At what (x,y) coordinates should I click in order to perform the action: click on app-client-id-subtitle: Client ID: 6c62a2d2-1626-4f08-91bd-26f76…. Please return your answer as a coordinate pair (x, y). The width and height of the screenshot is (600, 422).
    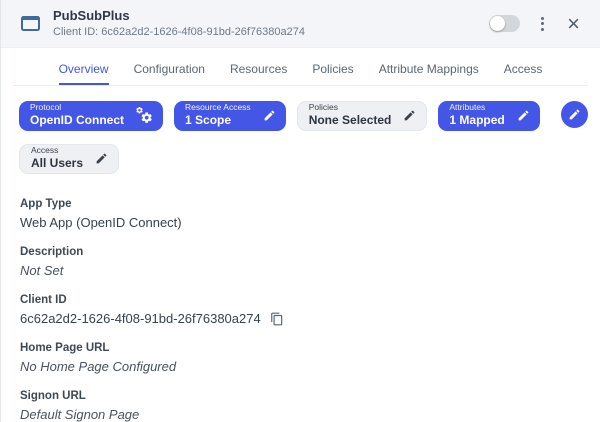
    Looking at the image, I should click on (179, 31).